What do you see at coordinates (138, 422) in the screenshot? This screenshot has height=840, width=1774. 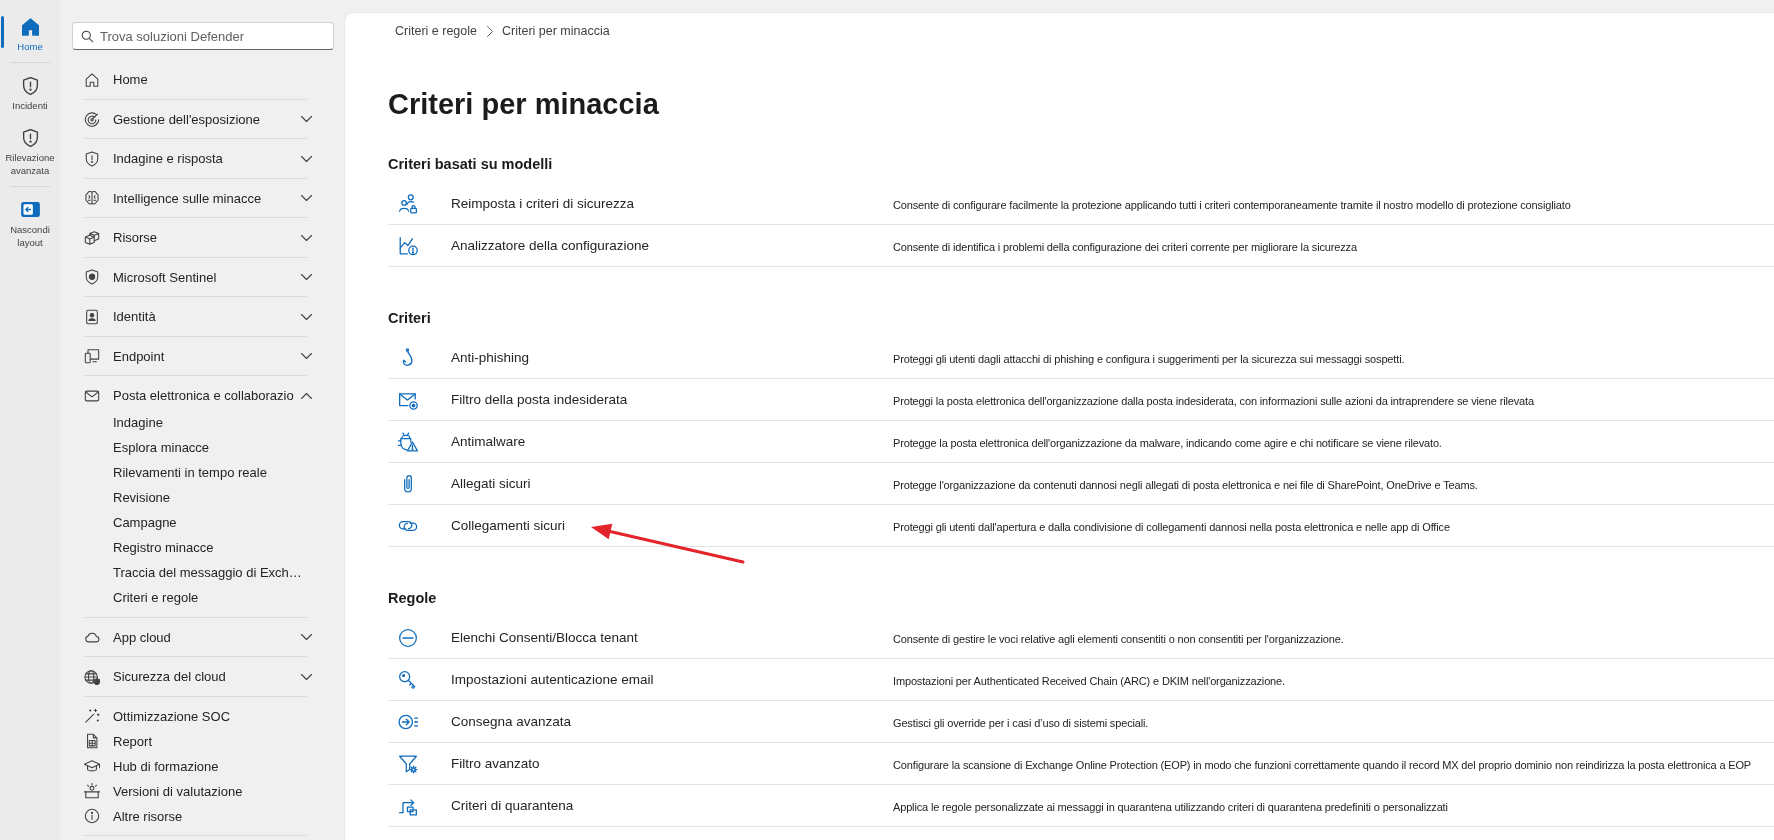 I see `nav-subitem: Indagine` at bounding box center [138, 422].